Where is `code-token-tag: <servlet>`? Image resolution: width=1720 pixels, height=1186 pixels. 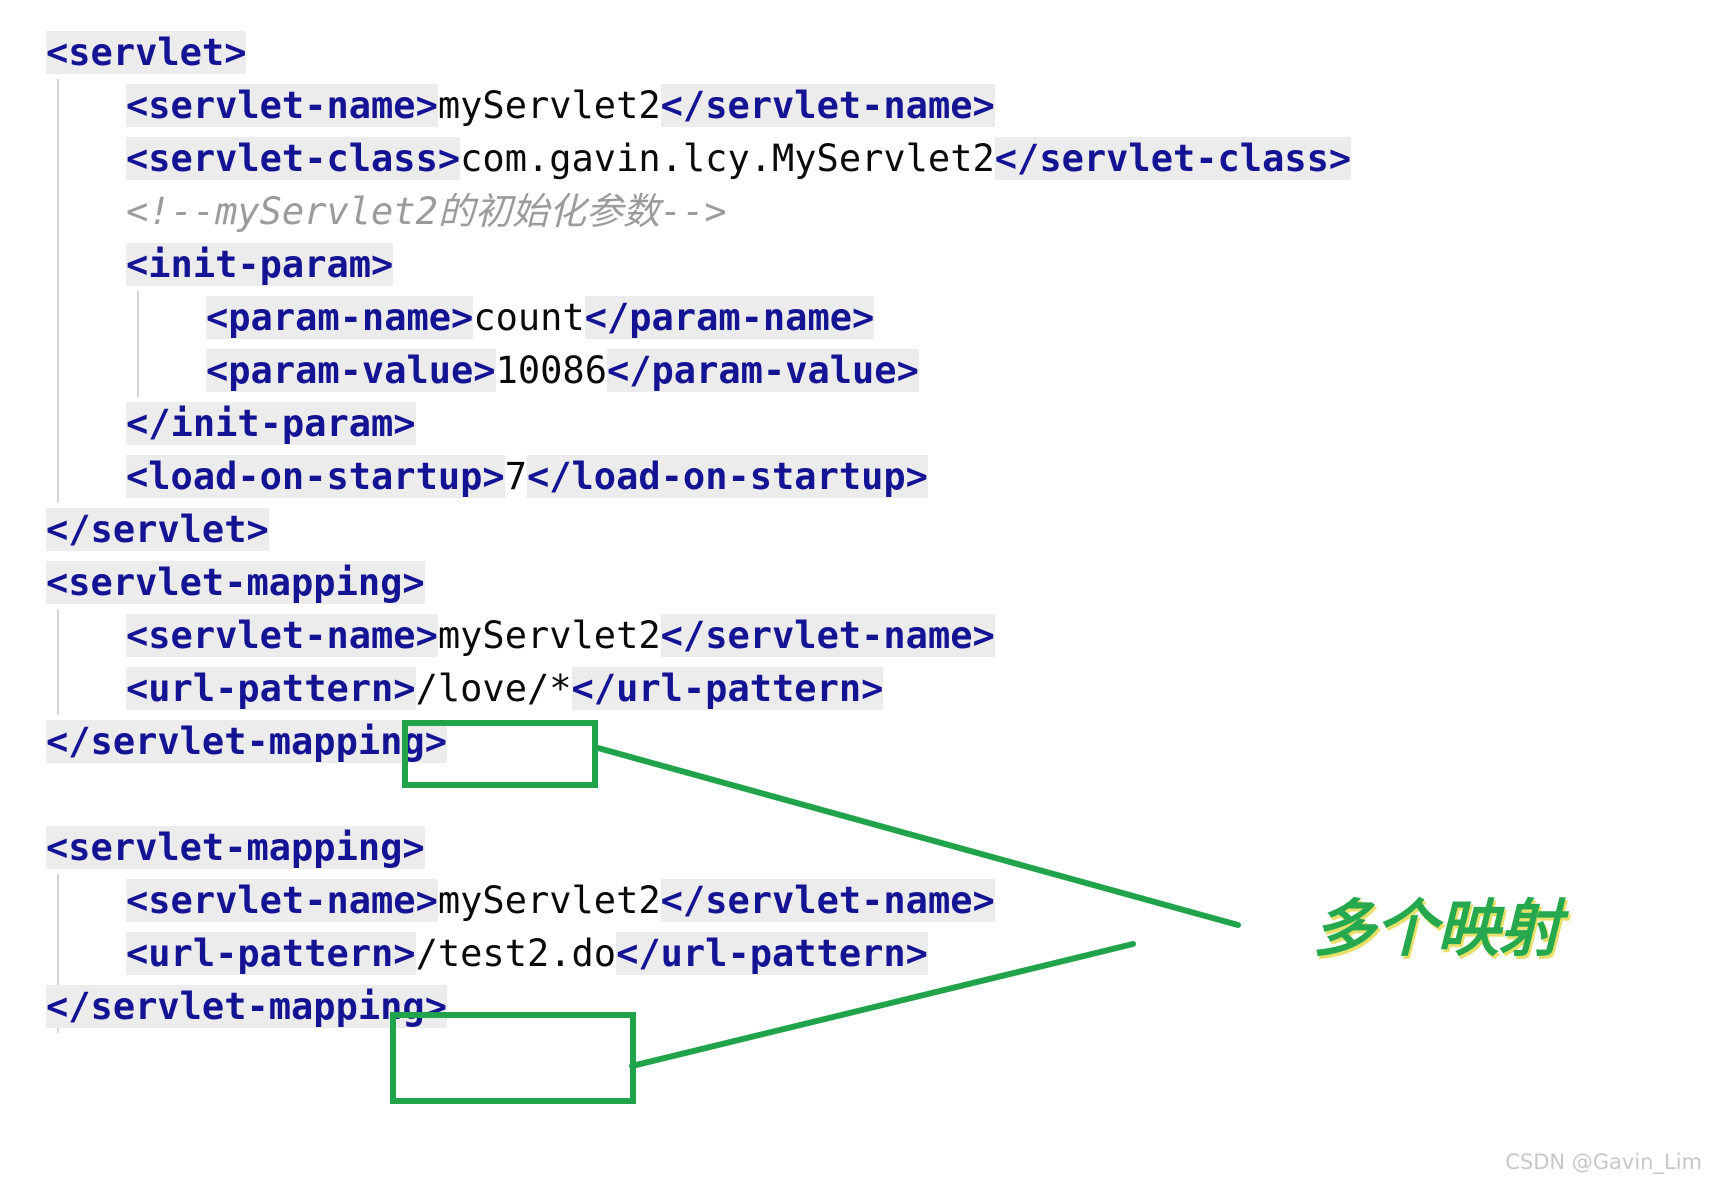 code-token-tag: <servlet> is located at coordinates (146, 52).